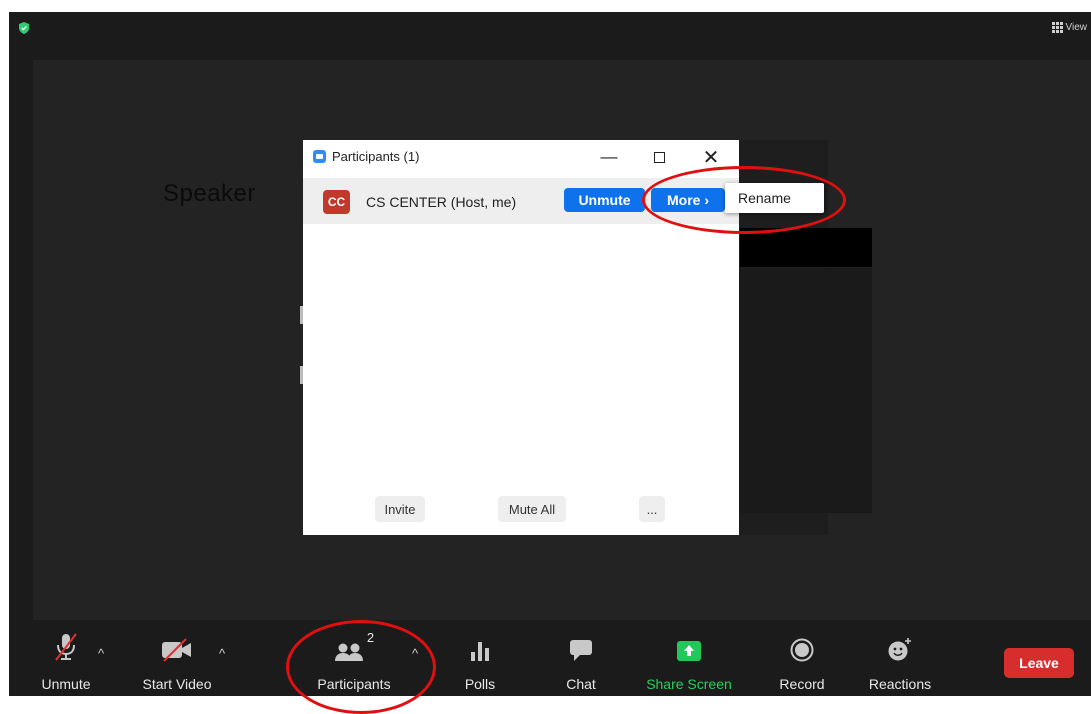 The width and height of the screenshot is (1091, 714). What do you see at coordinates (1076, 27) in the screenshot?
I see `view-label: View` at bounding box center [1076, 27].